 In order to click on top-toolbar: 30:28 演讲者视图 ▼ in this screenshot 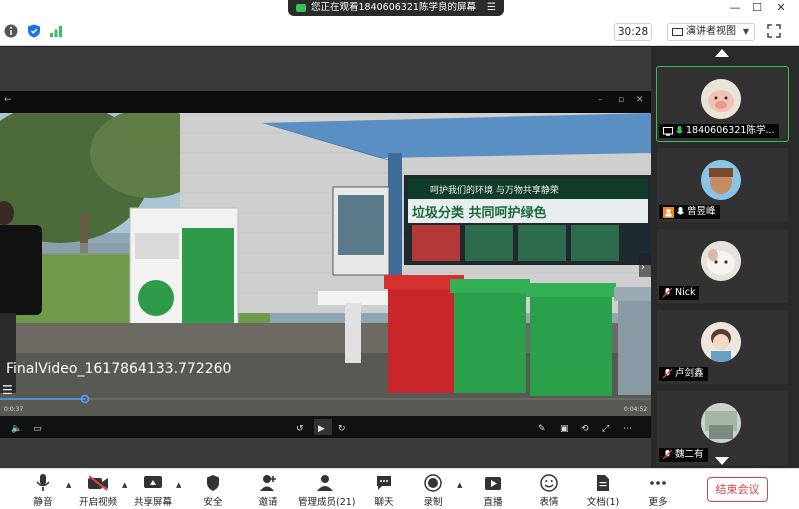, I will do `click(399, 32)`.